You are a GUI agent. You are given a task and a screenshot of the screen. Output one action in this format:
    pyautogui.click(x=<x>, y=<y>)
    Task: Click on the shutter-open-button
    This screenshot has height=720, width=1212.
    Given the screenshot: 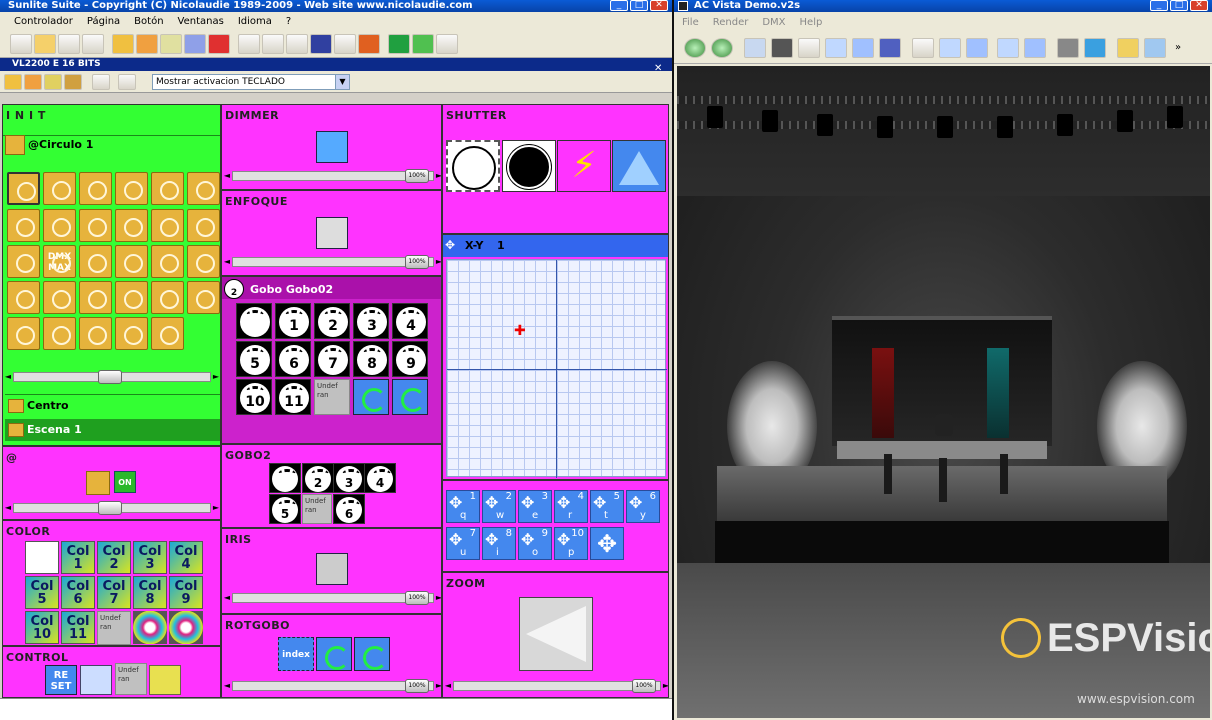 What is the action you would take?
    pyautogui.click(x=473, y=166)
    